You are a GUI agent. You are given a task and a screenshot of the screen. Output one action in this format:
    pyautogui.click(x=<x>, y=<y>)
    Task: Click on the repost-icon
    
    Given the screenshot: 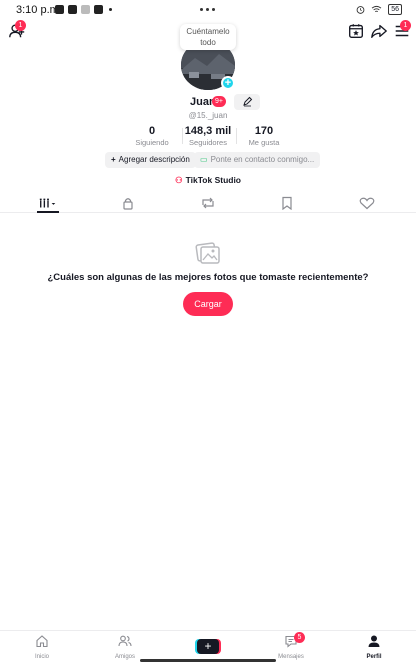 What is the action you would take?
    pyautogui.click(x=208, y=203)
    